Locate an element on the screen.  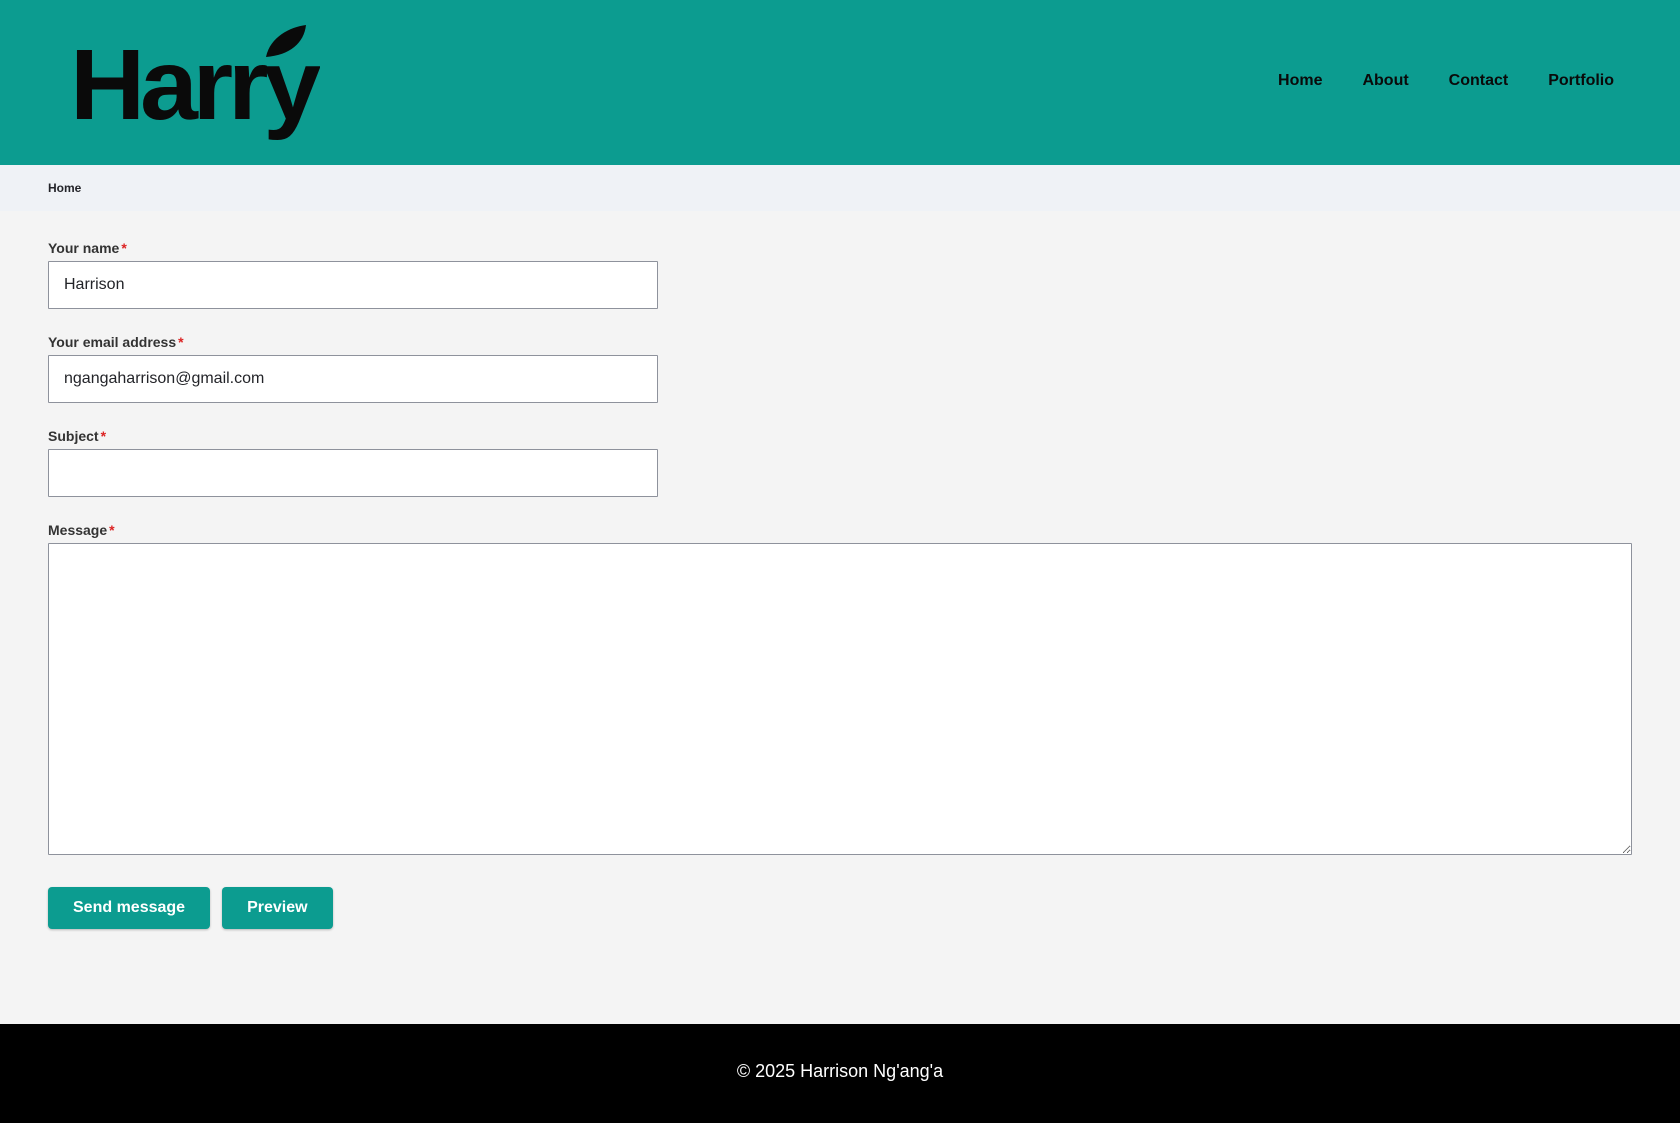
subject-required-mark: * is located at coordinates (103, 436).